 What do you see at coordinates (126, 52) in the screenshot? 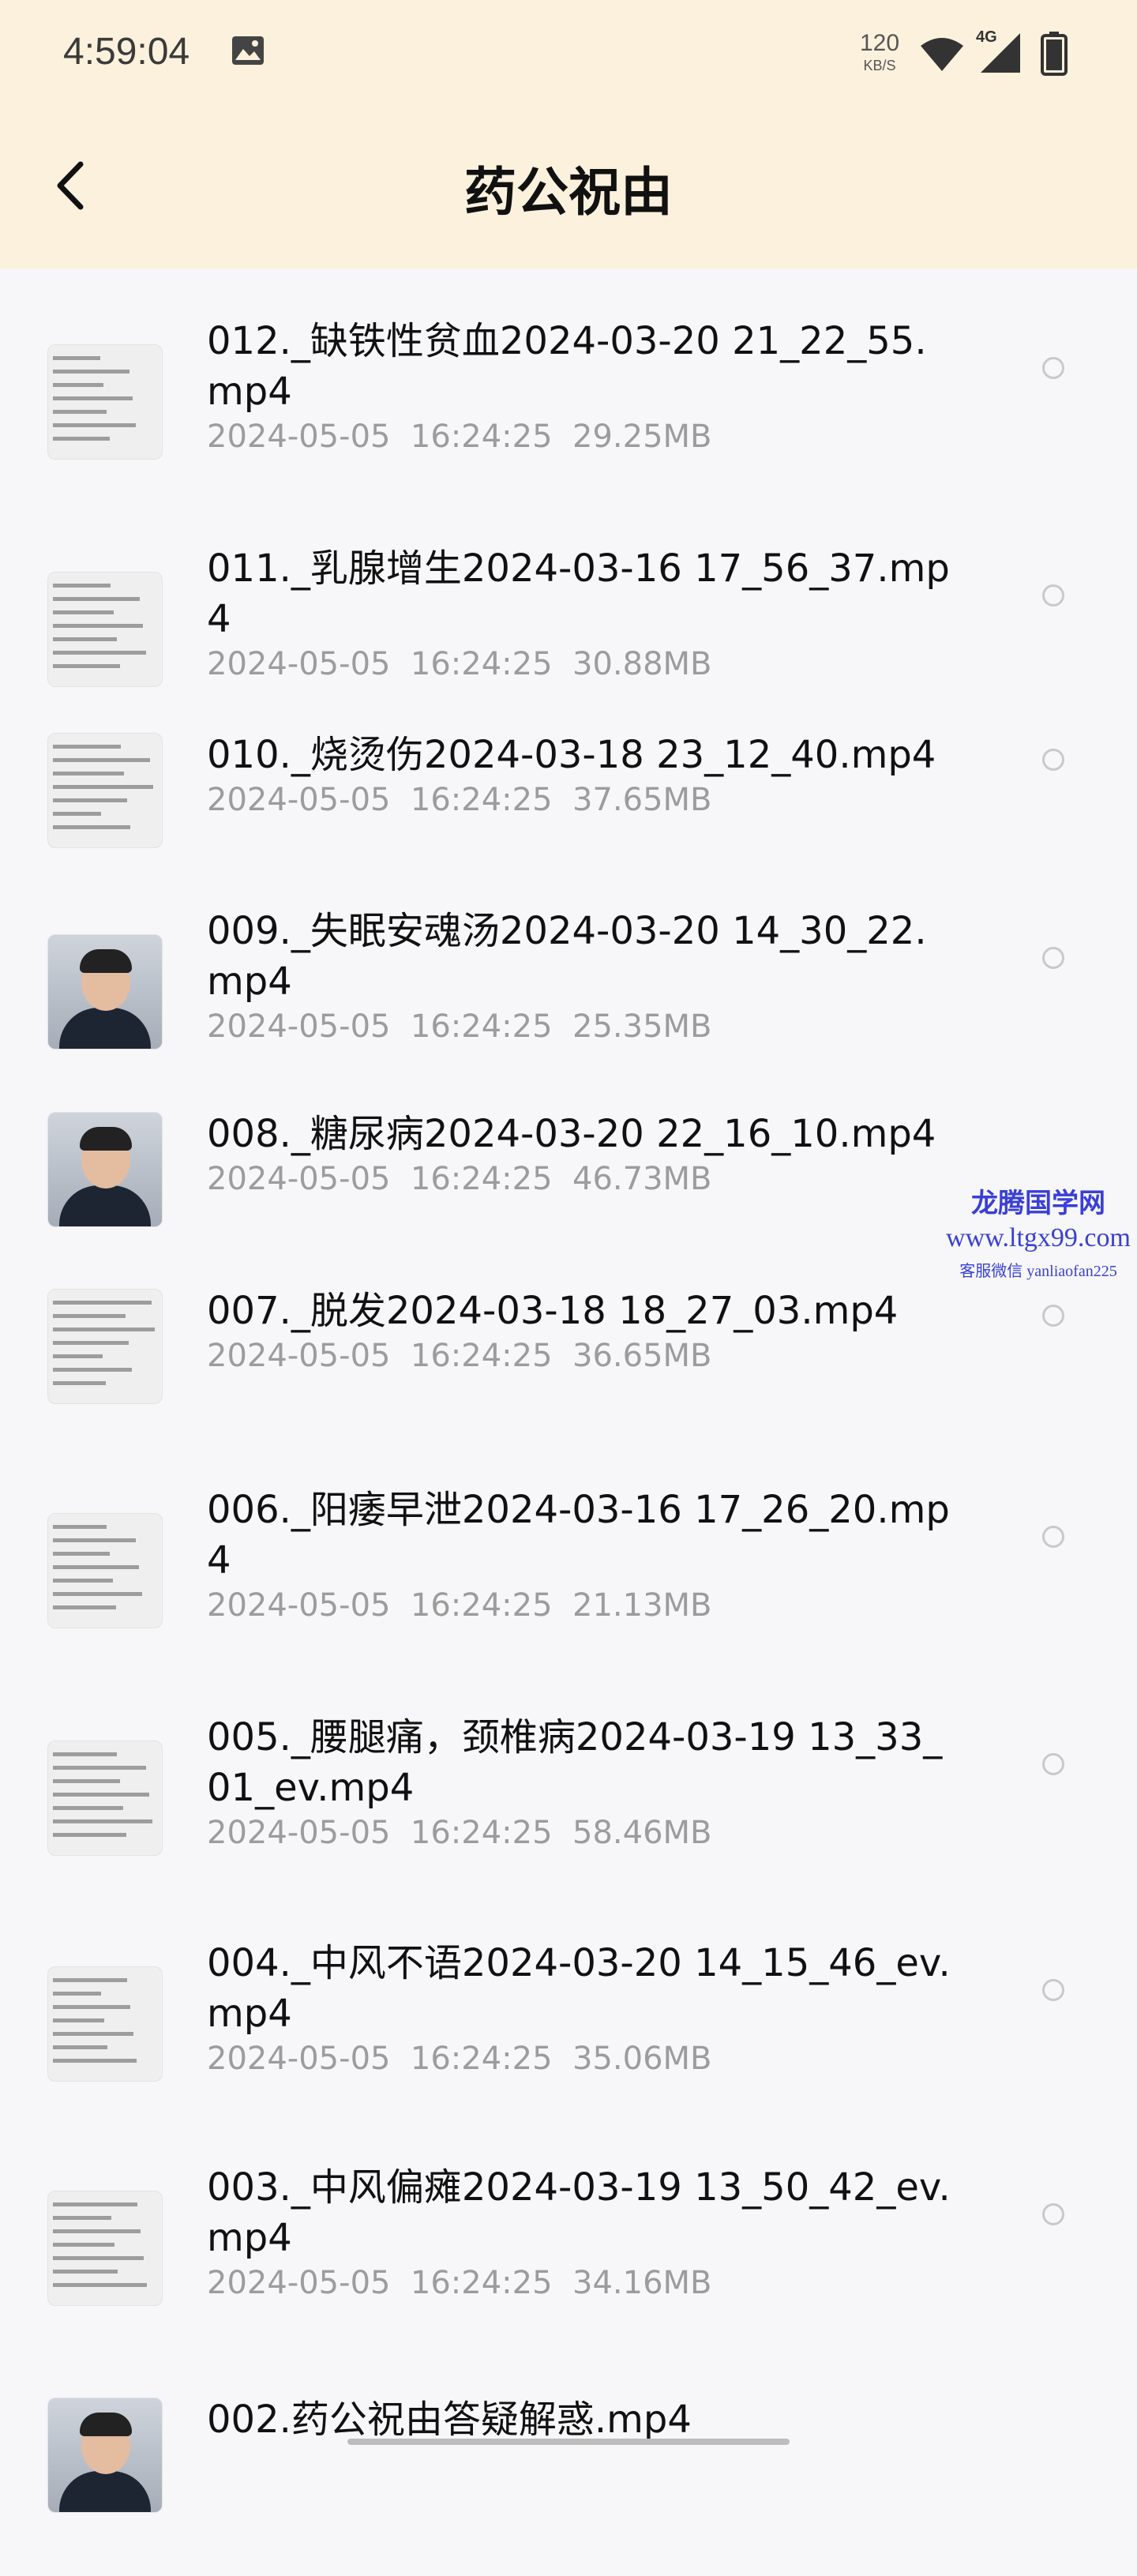
I see `status-time: 4:59:04` at bounding box center [126, 52].